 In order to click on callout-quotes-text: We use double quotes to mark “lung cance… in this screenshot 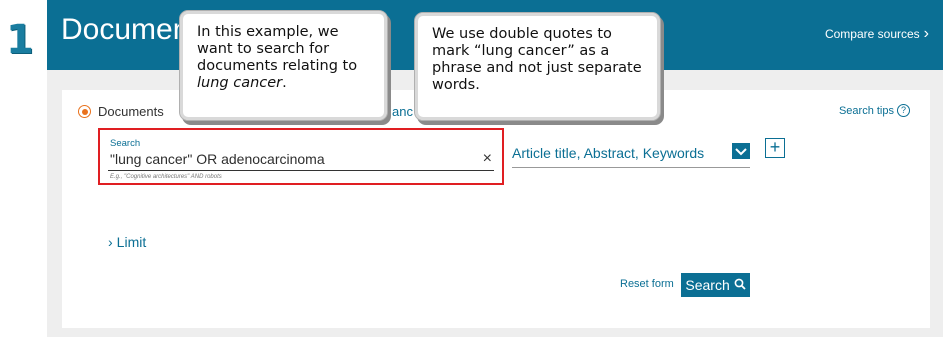, I will do `click(537, 59)`.